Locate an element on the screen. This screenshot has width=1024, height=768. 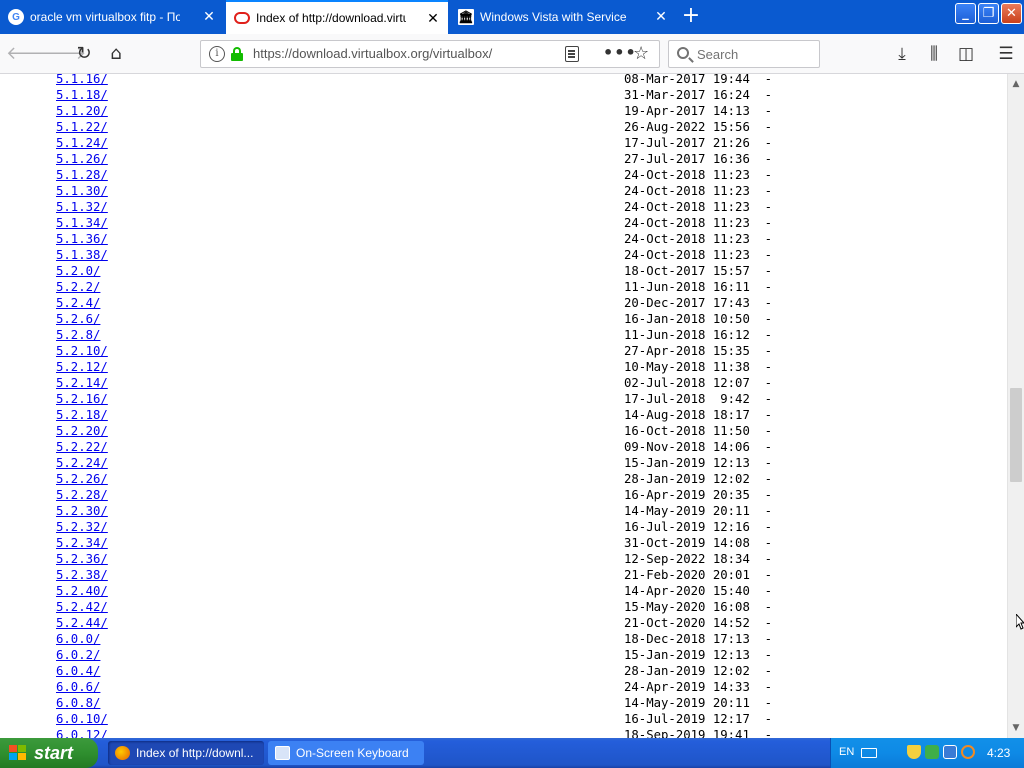
directory-link: 5.2.42/ is located at coordinates (82, 607).